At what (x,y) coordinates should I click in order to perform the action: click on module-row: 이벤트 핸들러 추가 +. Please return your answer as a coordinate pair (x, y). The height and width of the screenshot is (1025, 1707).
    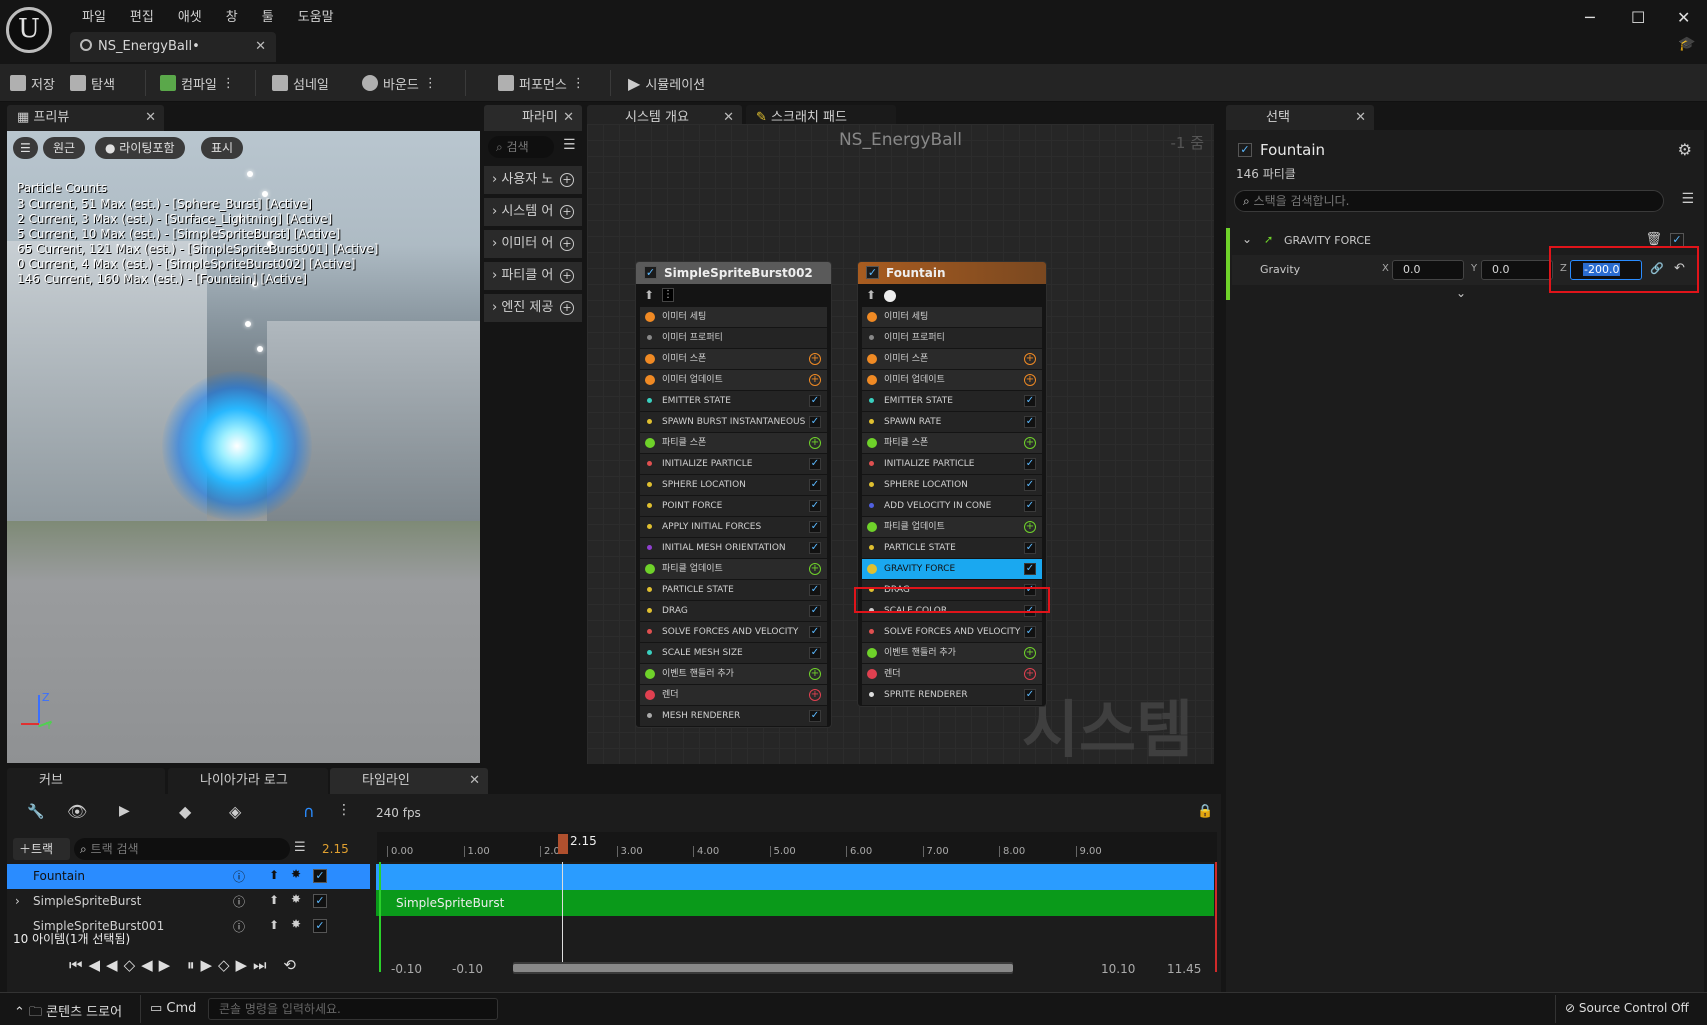
    Looking at the image, I should click on (733, 674).